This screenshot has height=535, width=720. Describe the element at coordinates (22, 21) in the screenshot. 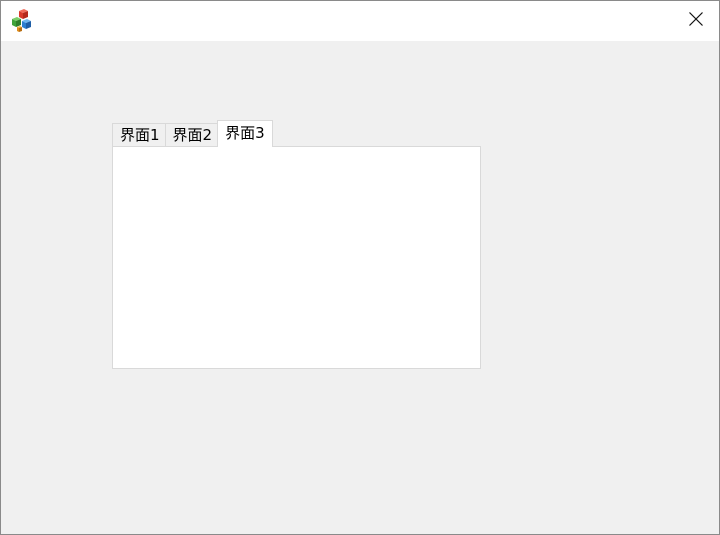

I see `app-cubes-icon` at that location.